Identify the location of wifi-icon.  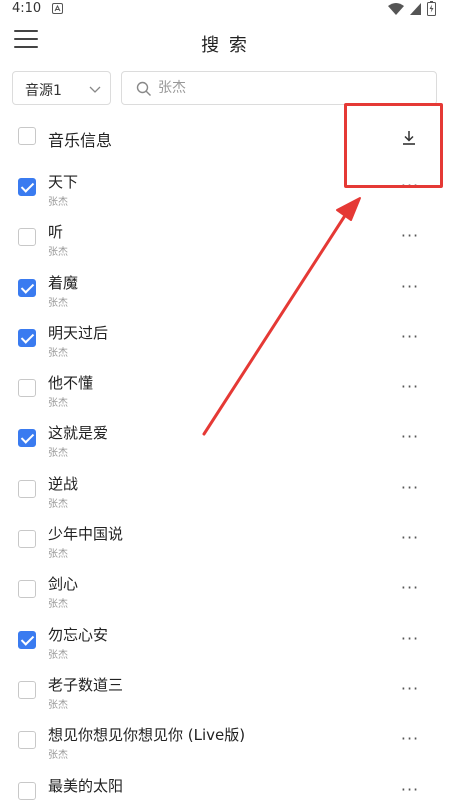
(396, 9).